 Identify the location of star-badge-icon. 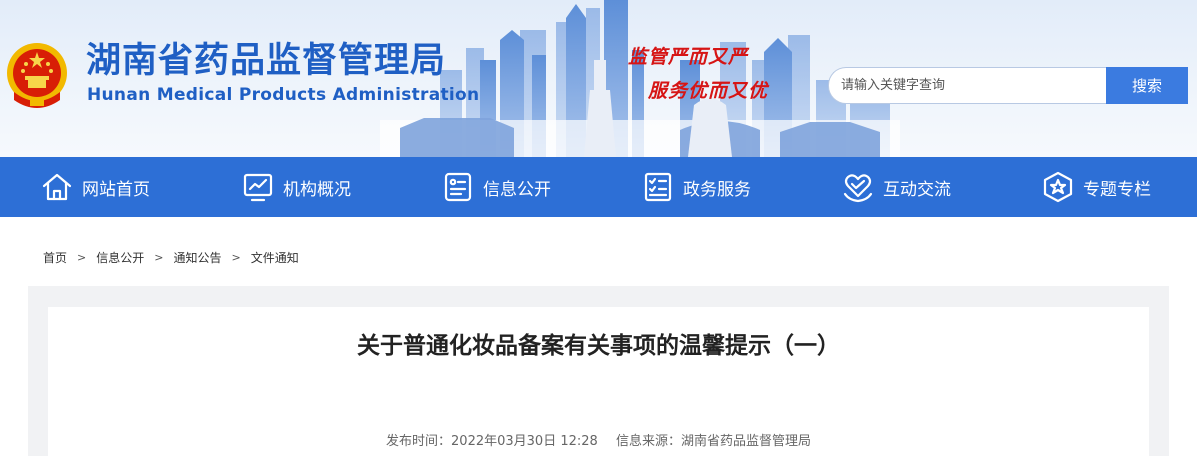
(1058, 187).